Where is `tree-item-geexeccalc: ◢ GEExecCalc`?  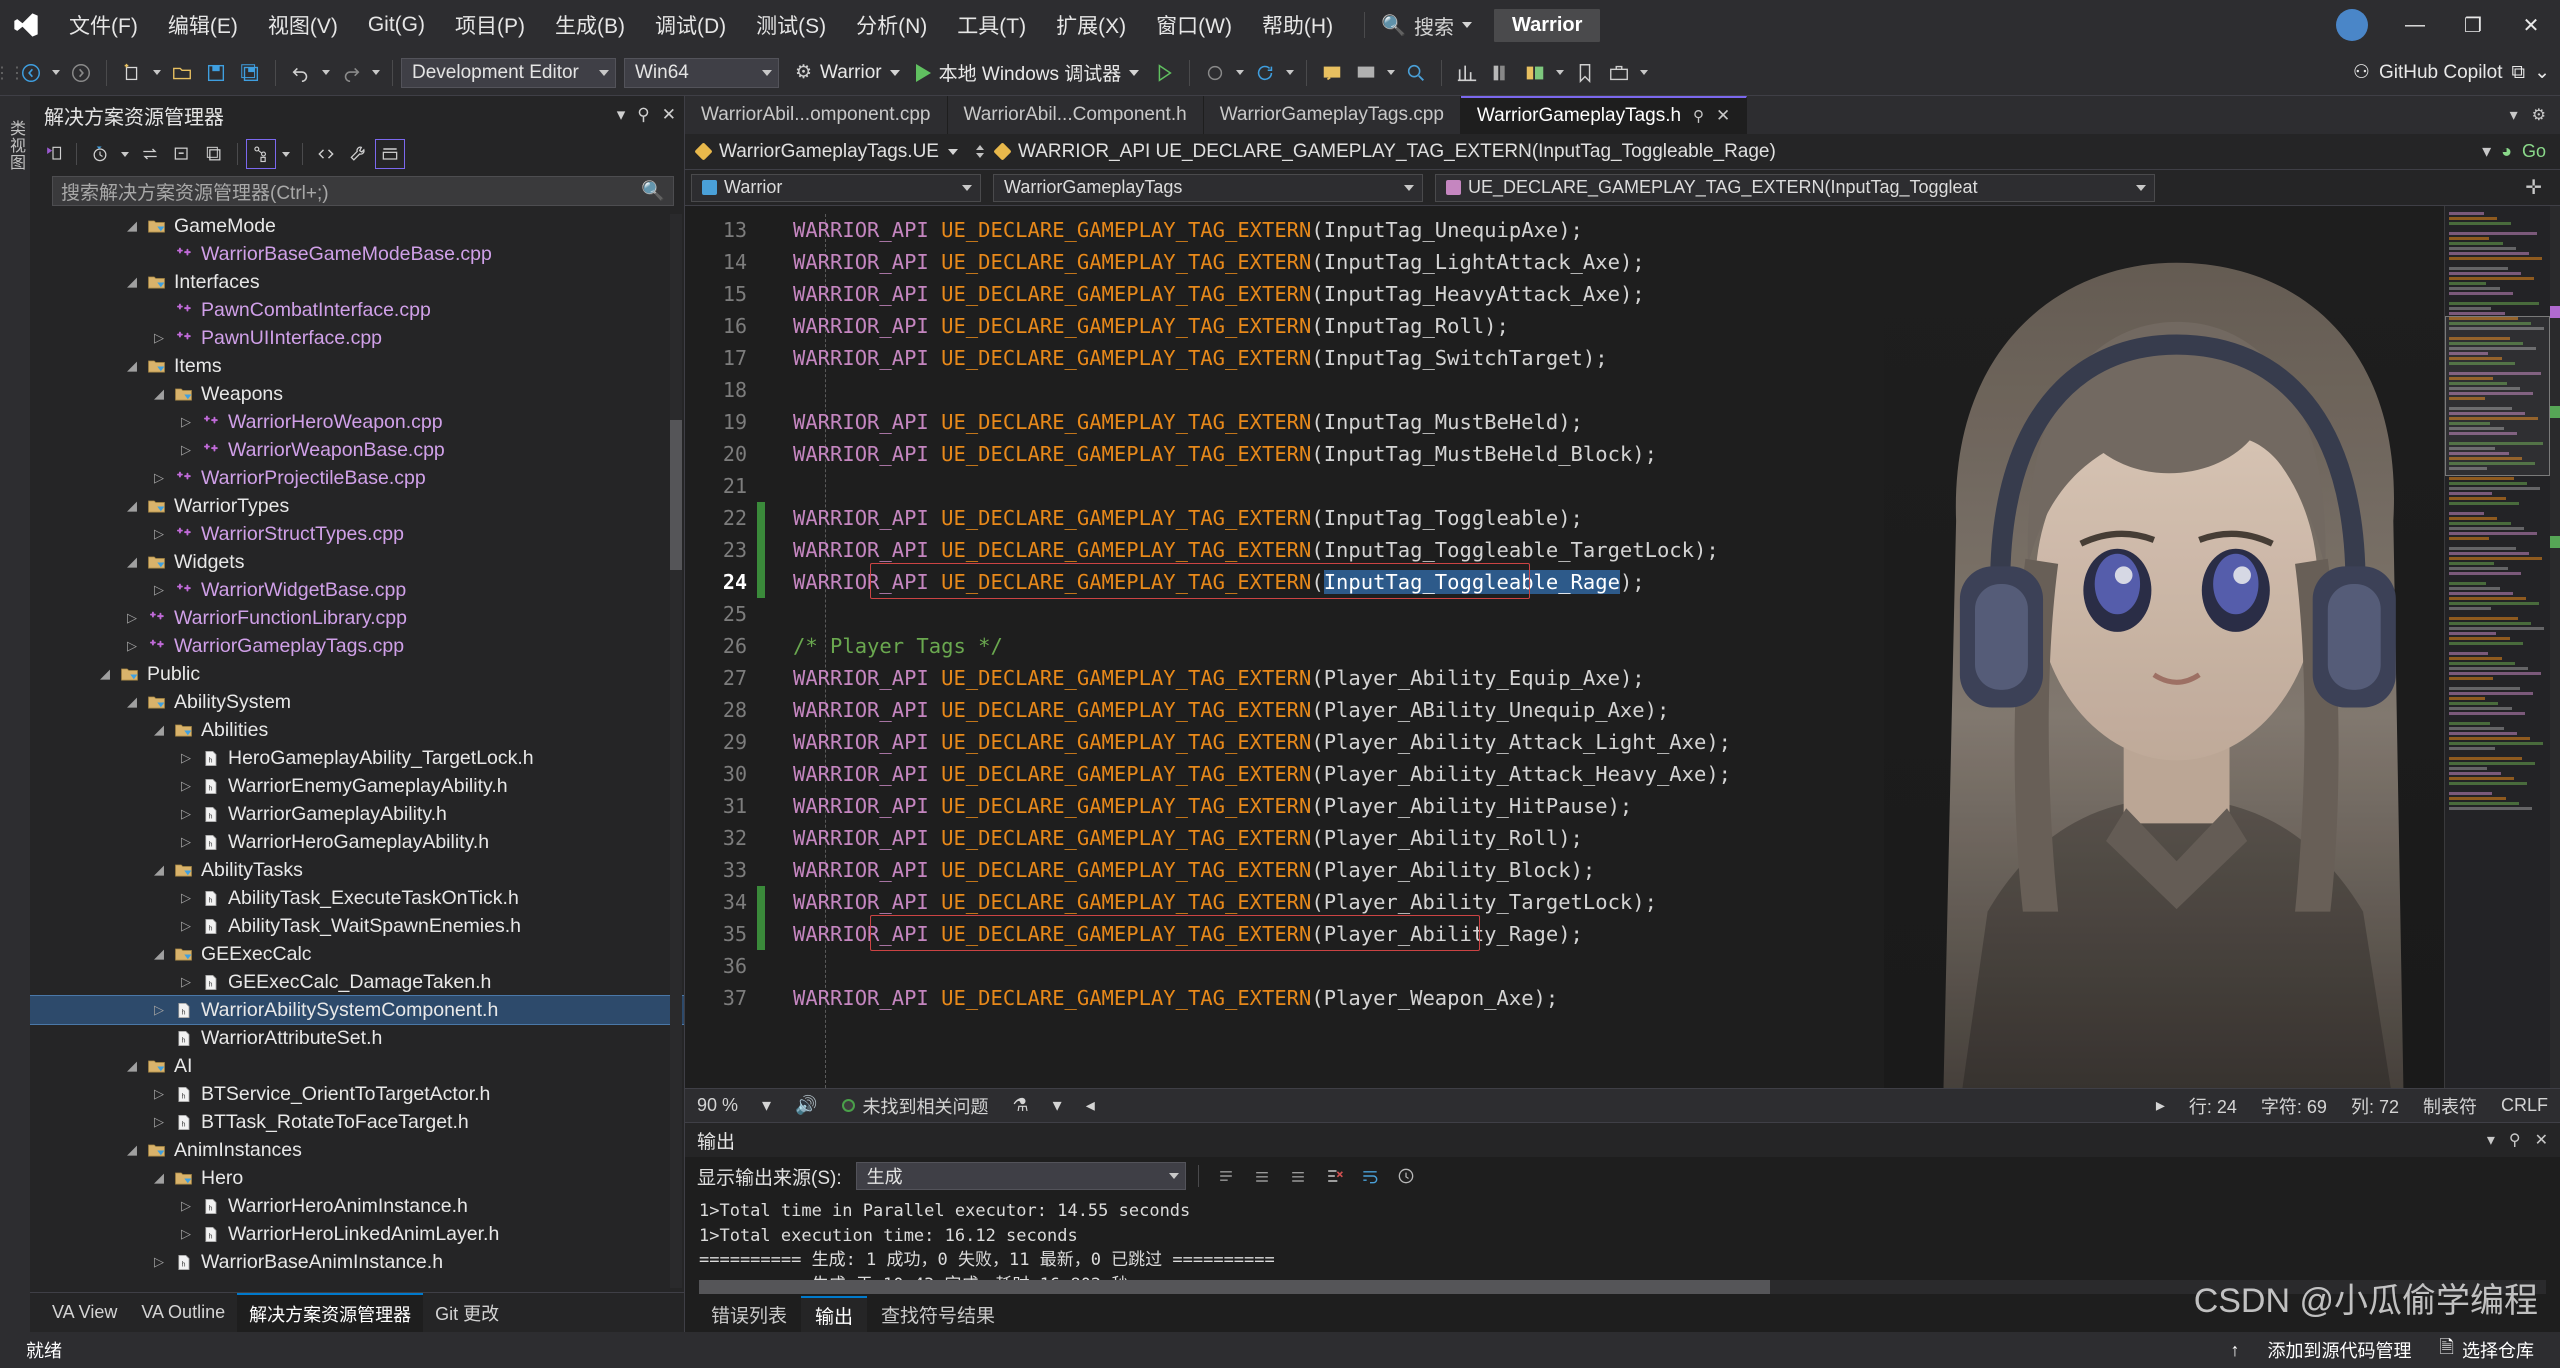
tree-item-geexeccalc: ◢ GEExecCalc is located at coordinates (357, 954).